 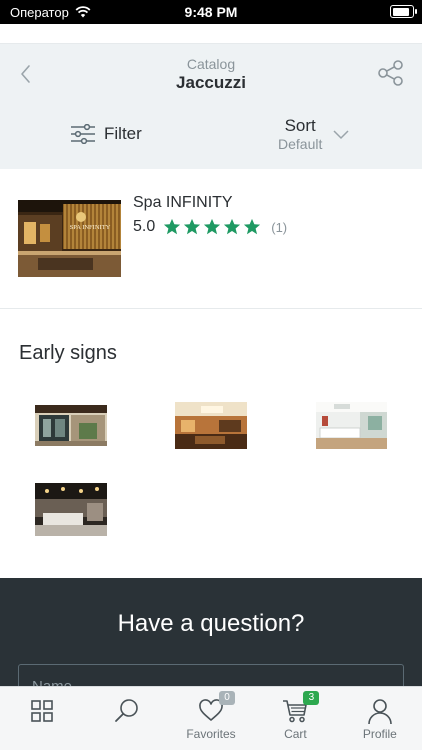 I want to click on sort-button: Sort Default, so click(x=314, y=134).